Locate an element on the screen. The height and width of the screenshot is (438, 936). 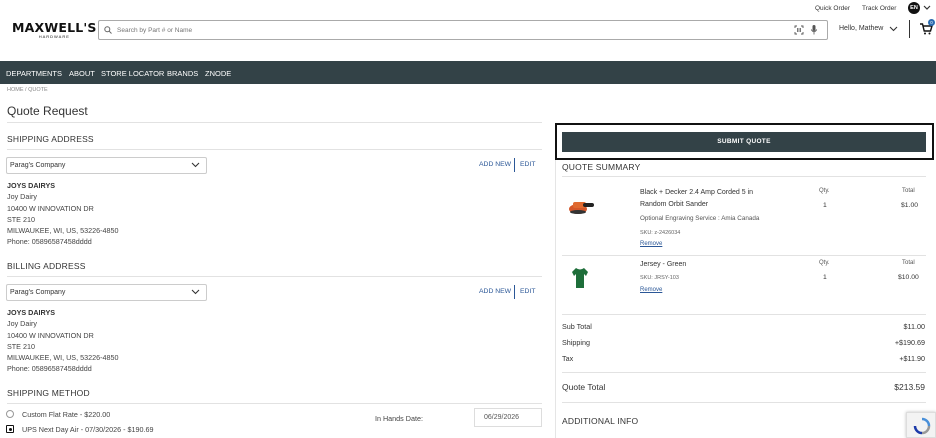
billing-add-new-link: ADD NEW is located at coordinates (495, 291).